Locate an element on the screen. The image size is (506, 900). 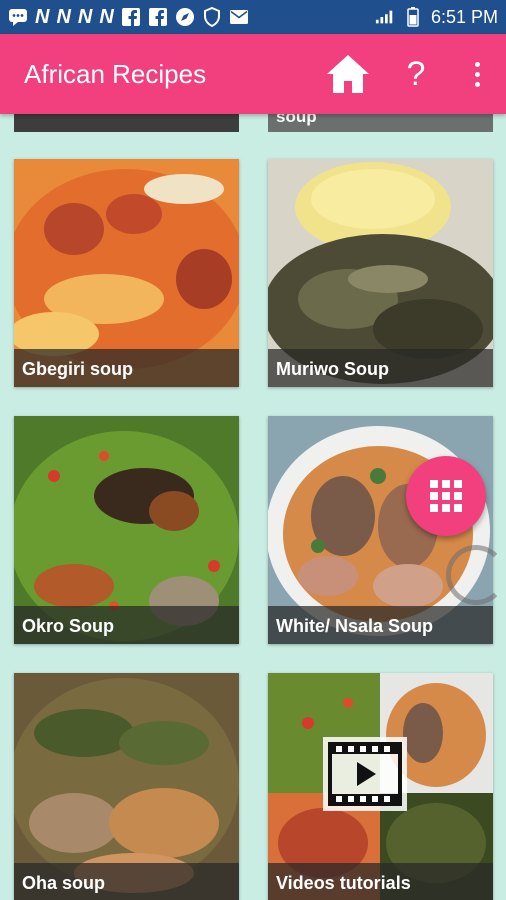
home-icon is located at coordinates (348, 74).